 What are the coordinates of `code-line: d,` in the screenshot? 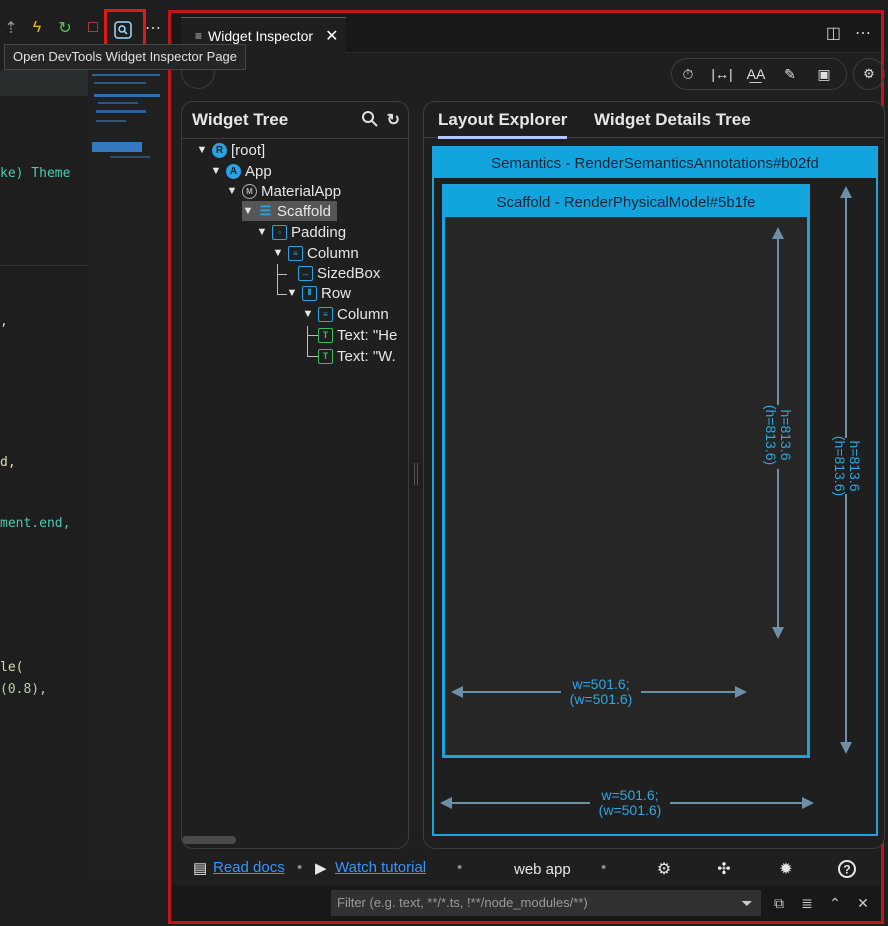 It's located at (8, 462).